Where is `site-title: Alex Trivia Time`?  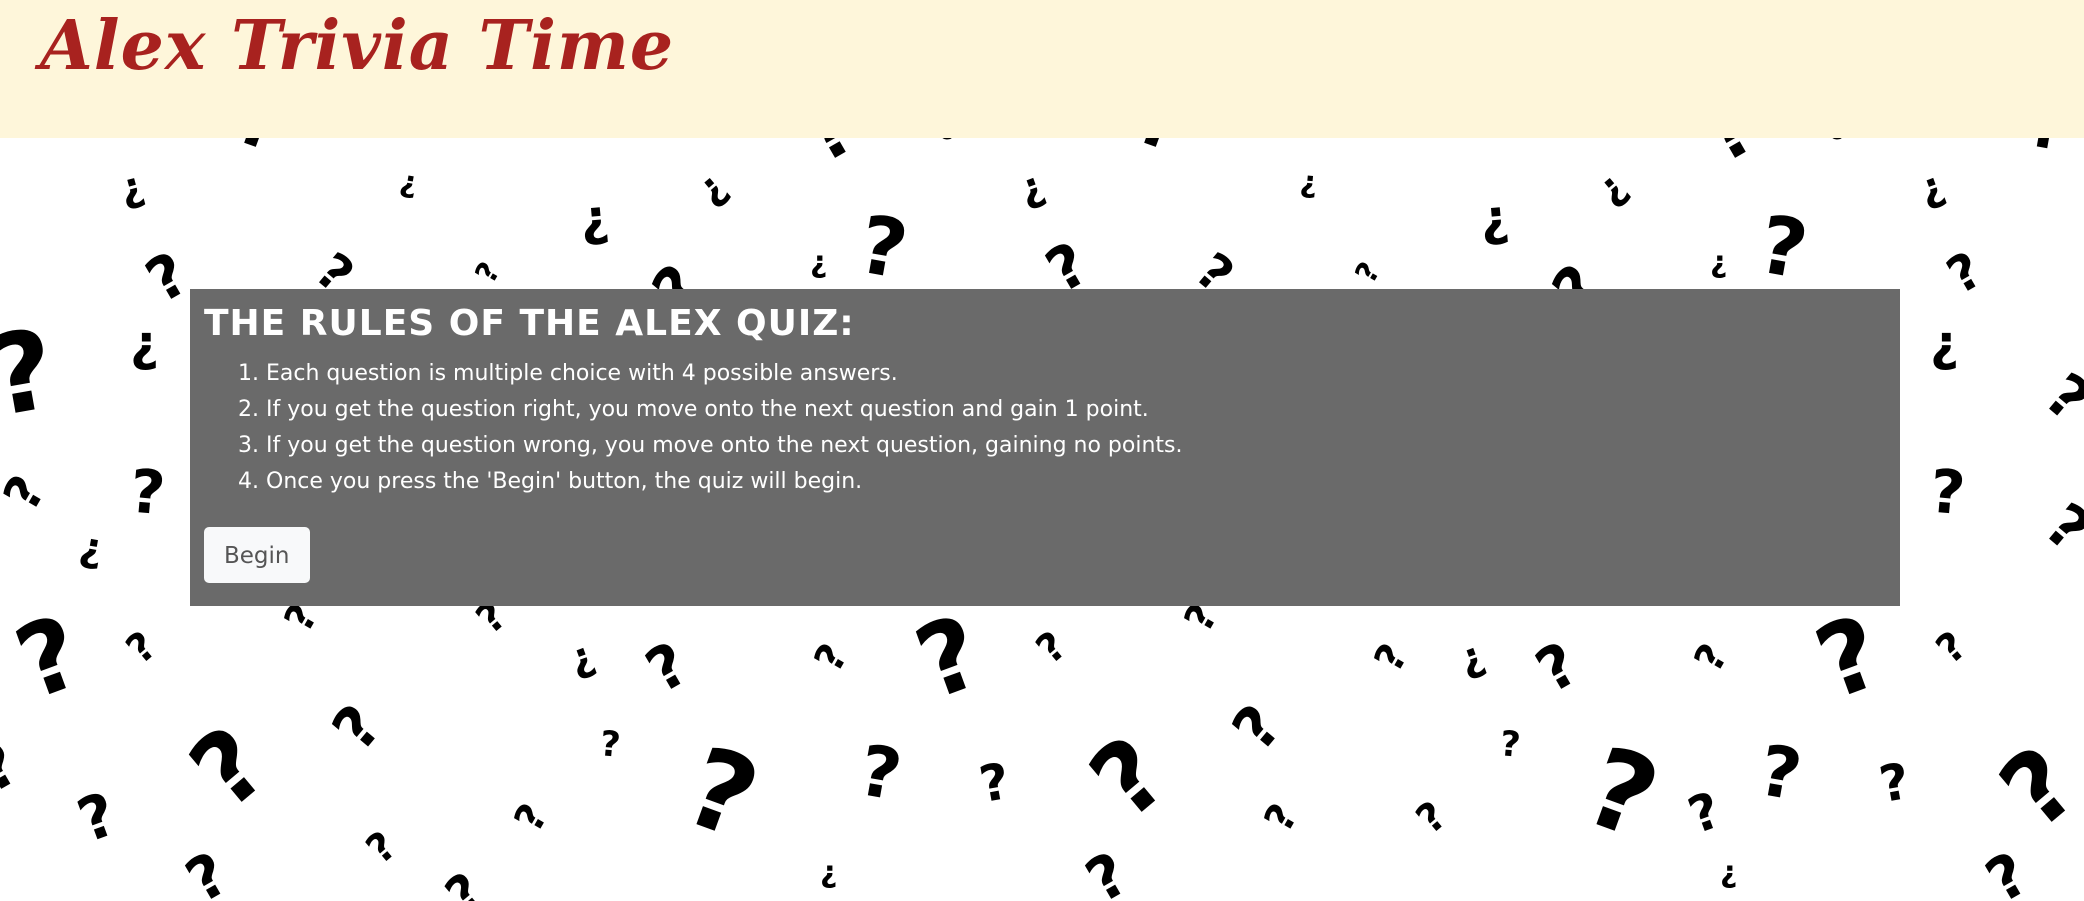
site-title: Alex Trivia Time is located at coordinates (357, 46).